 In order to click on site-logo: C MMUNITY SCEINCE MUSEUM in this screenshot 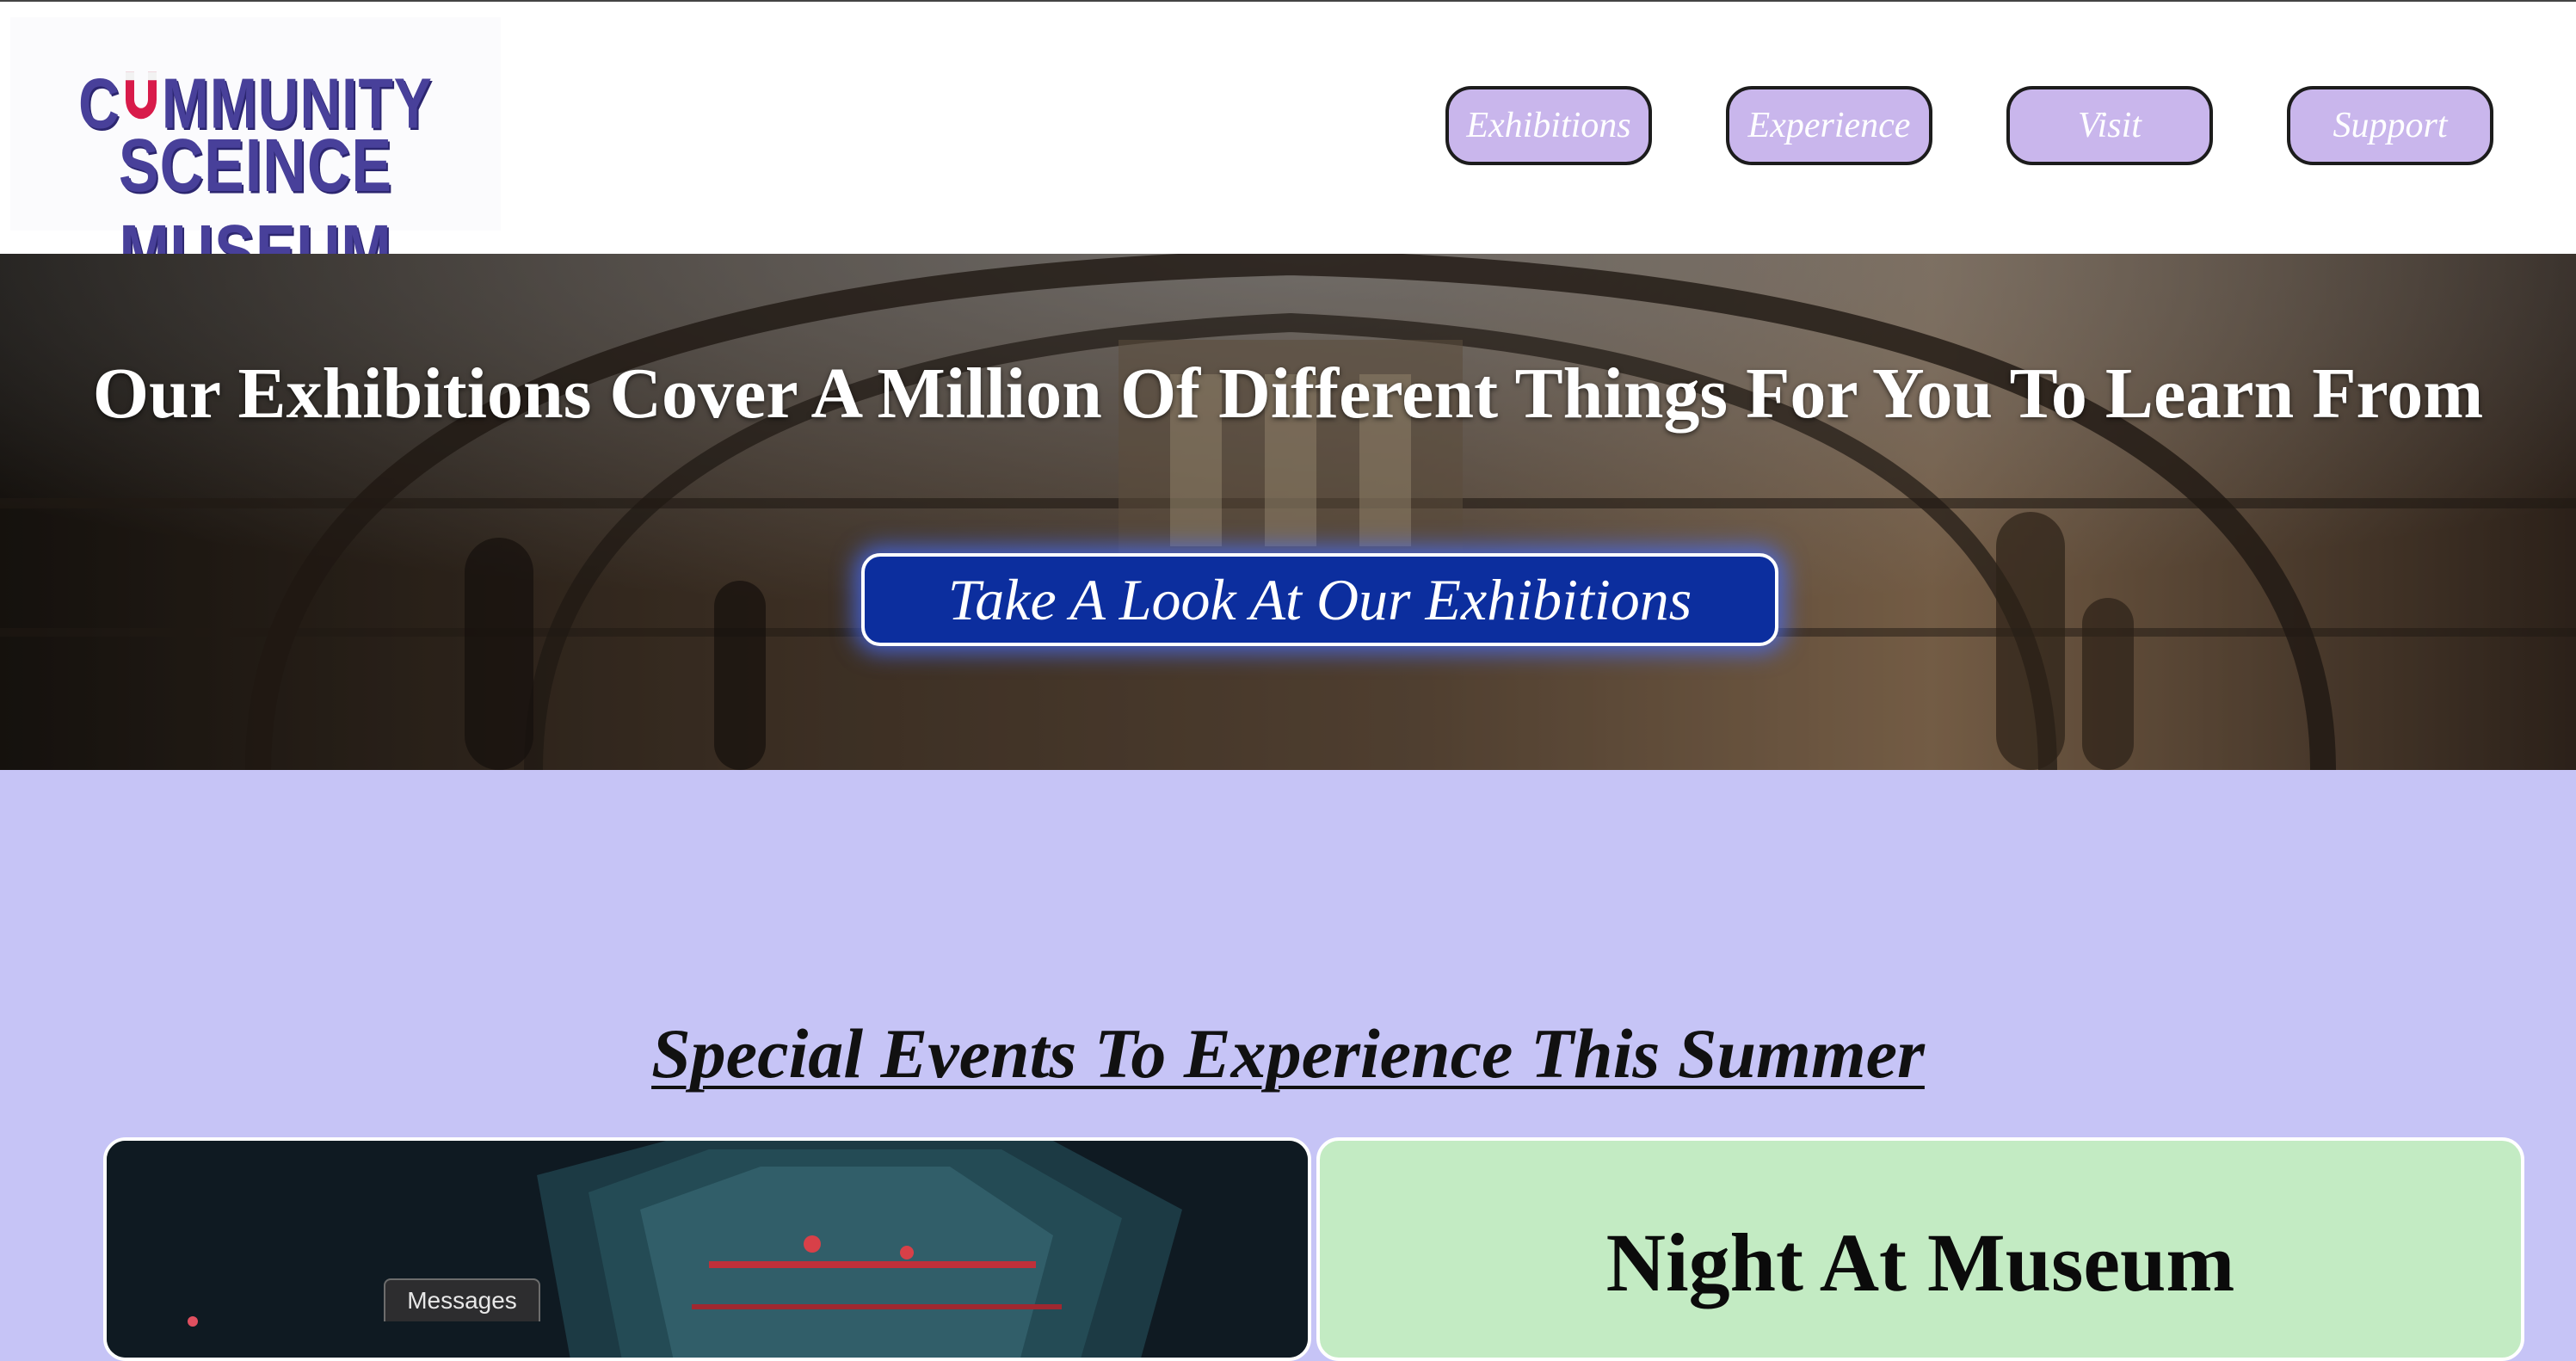, I will do `click(256, 155)`.